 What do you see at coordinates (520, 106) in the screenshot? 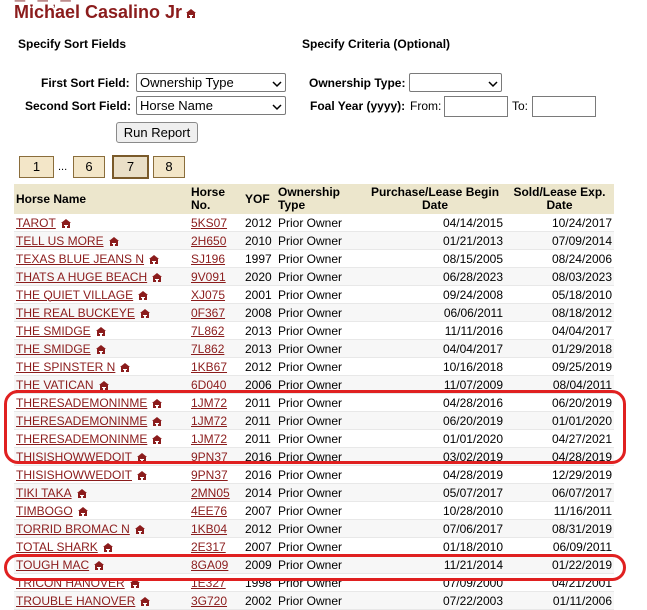
I see `to-label: To:` at bounding box center [520, 106].